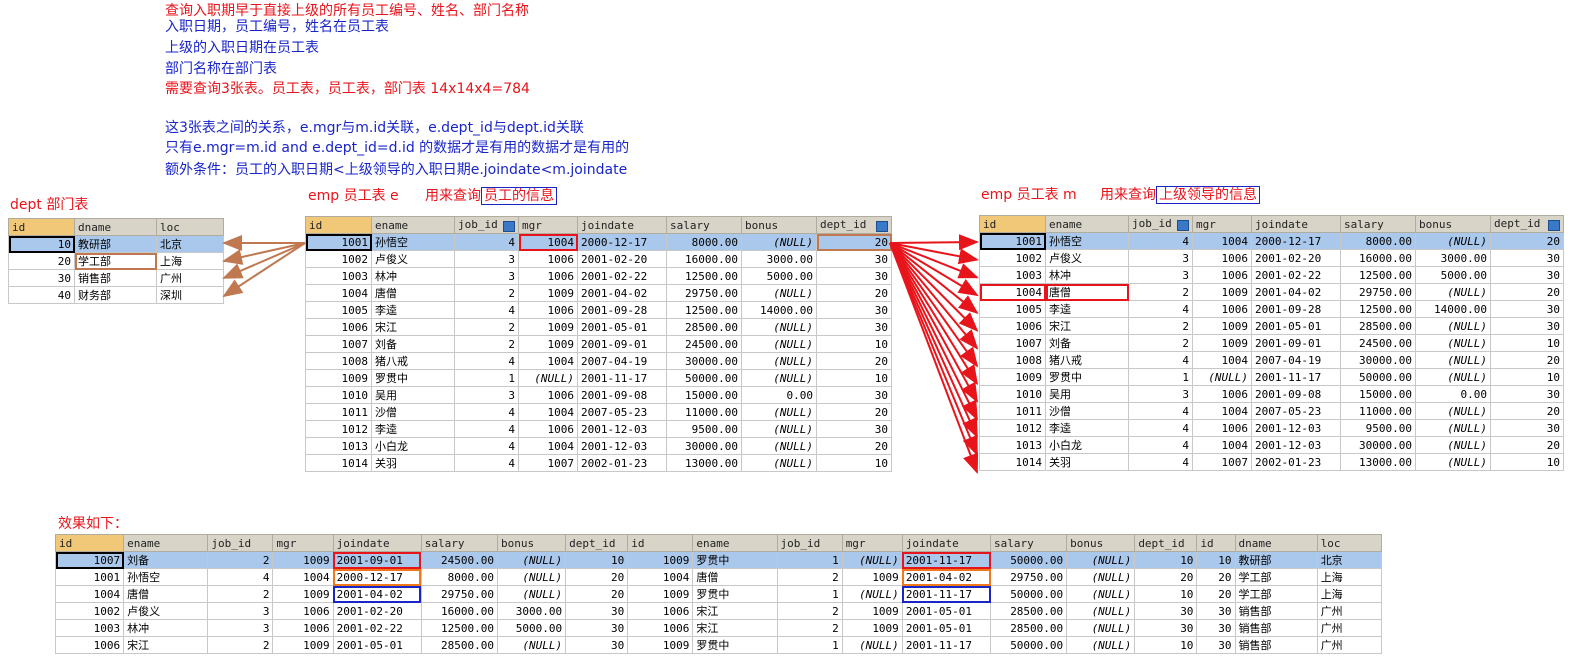 The image size is (1589, 671). I want to click on dept-join-arrows, so click(264, 266).